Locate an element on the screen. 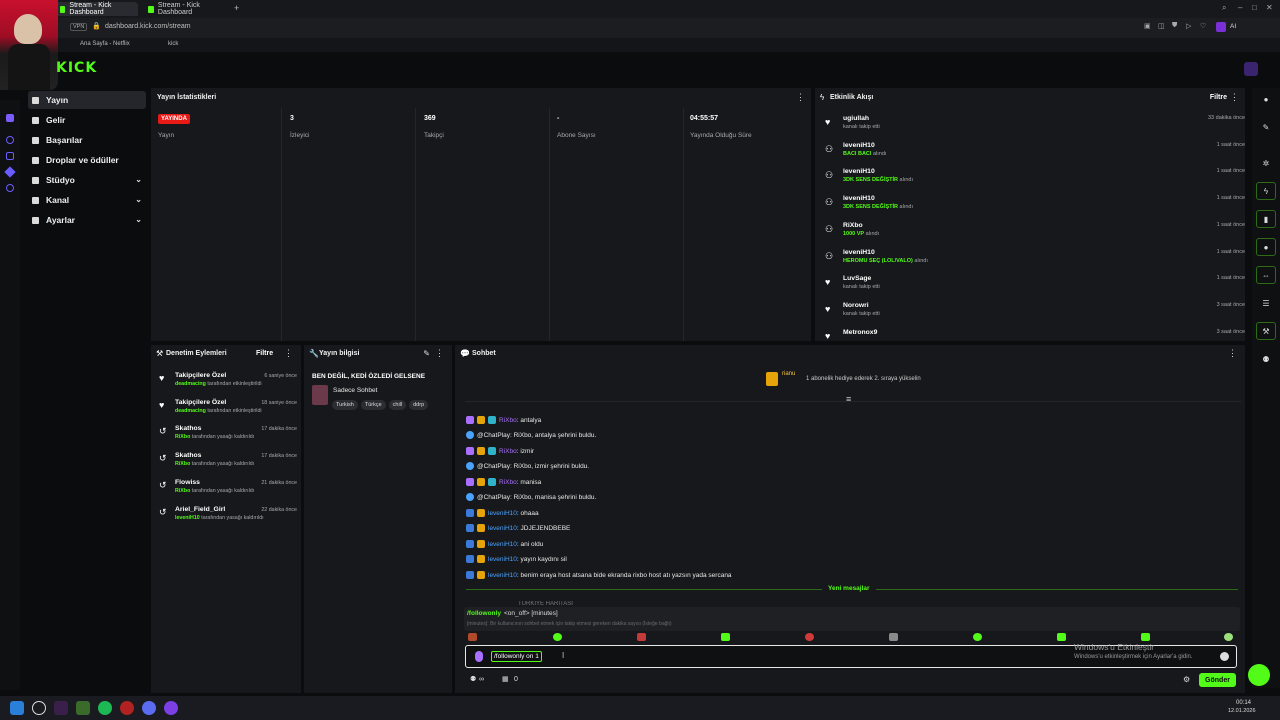  chat-message: leveniH10: ani oldu is located at coordinates (504, 544).